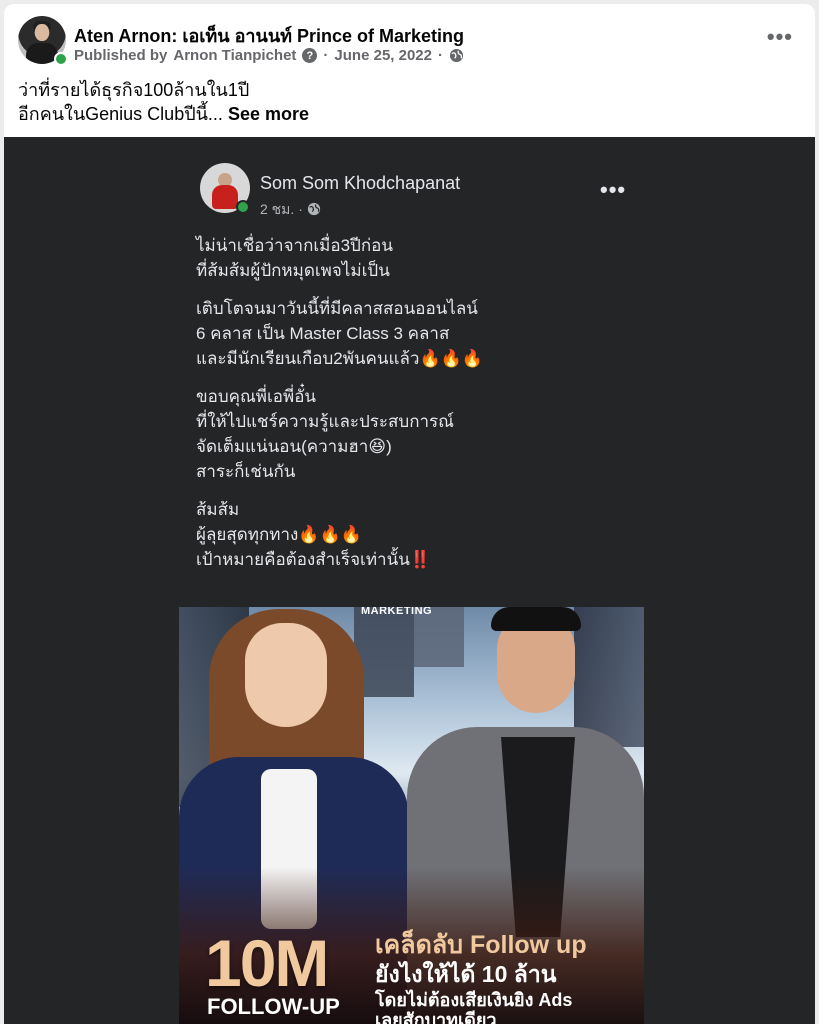 The width and height of the screenshot is (819, 1024). Describe the element at coordinates (536, 619) in the screenshot. I see `speaker-man-hair` at that location.